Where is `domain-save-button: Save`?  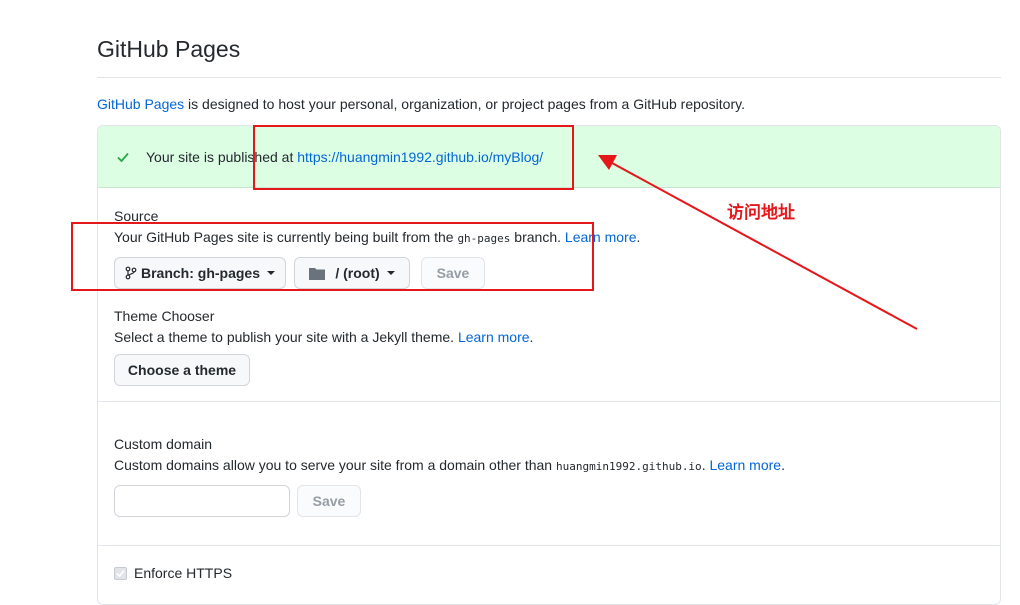
domain-save-button: Save is located at coordinates (329, 501).